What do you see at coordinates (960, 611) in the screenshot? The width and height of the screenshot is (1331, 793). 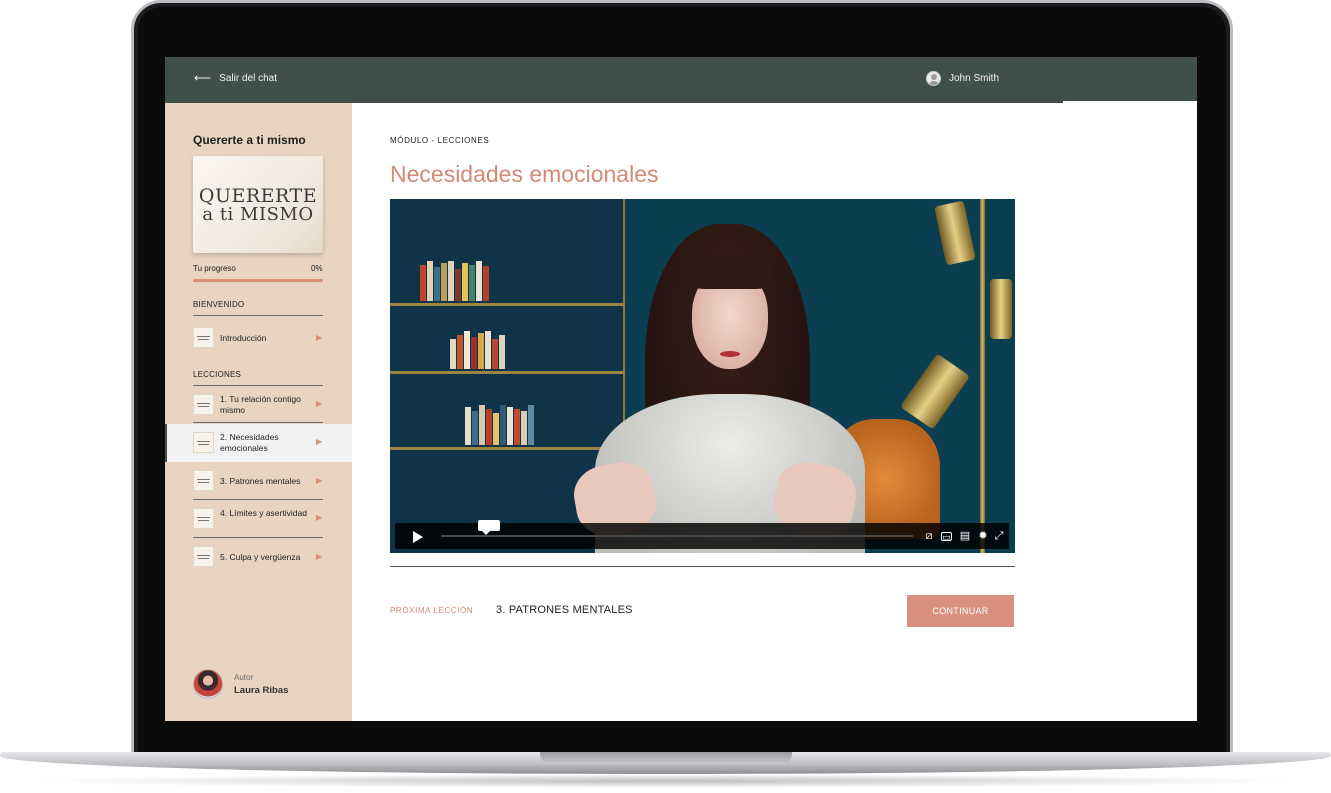 I see `continue-button: CONTINUAR` at bounding box center [960, 611].